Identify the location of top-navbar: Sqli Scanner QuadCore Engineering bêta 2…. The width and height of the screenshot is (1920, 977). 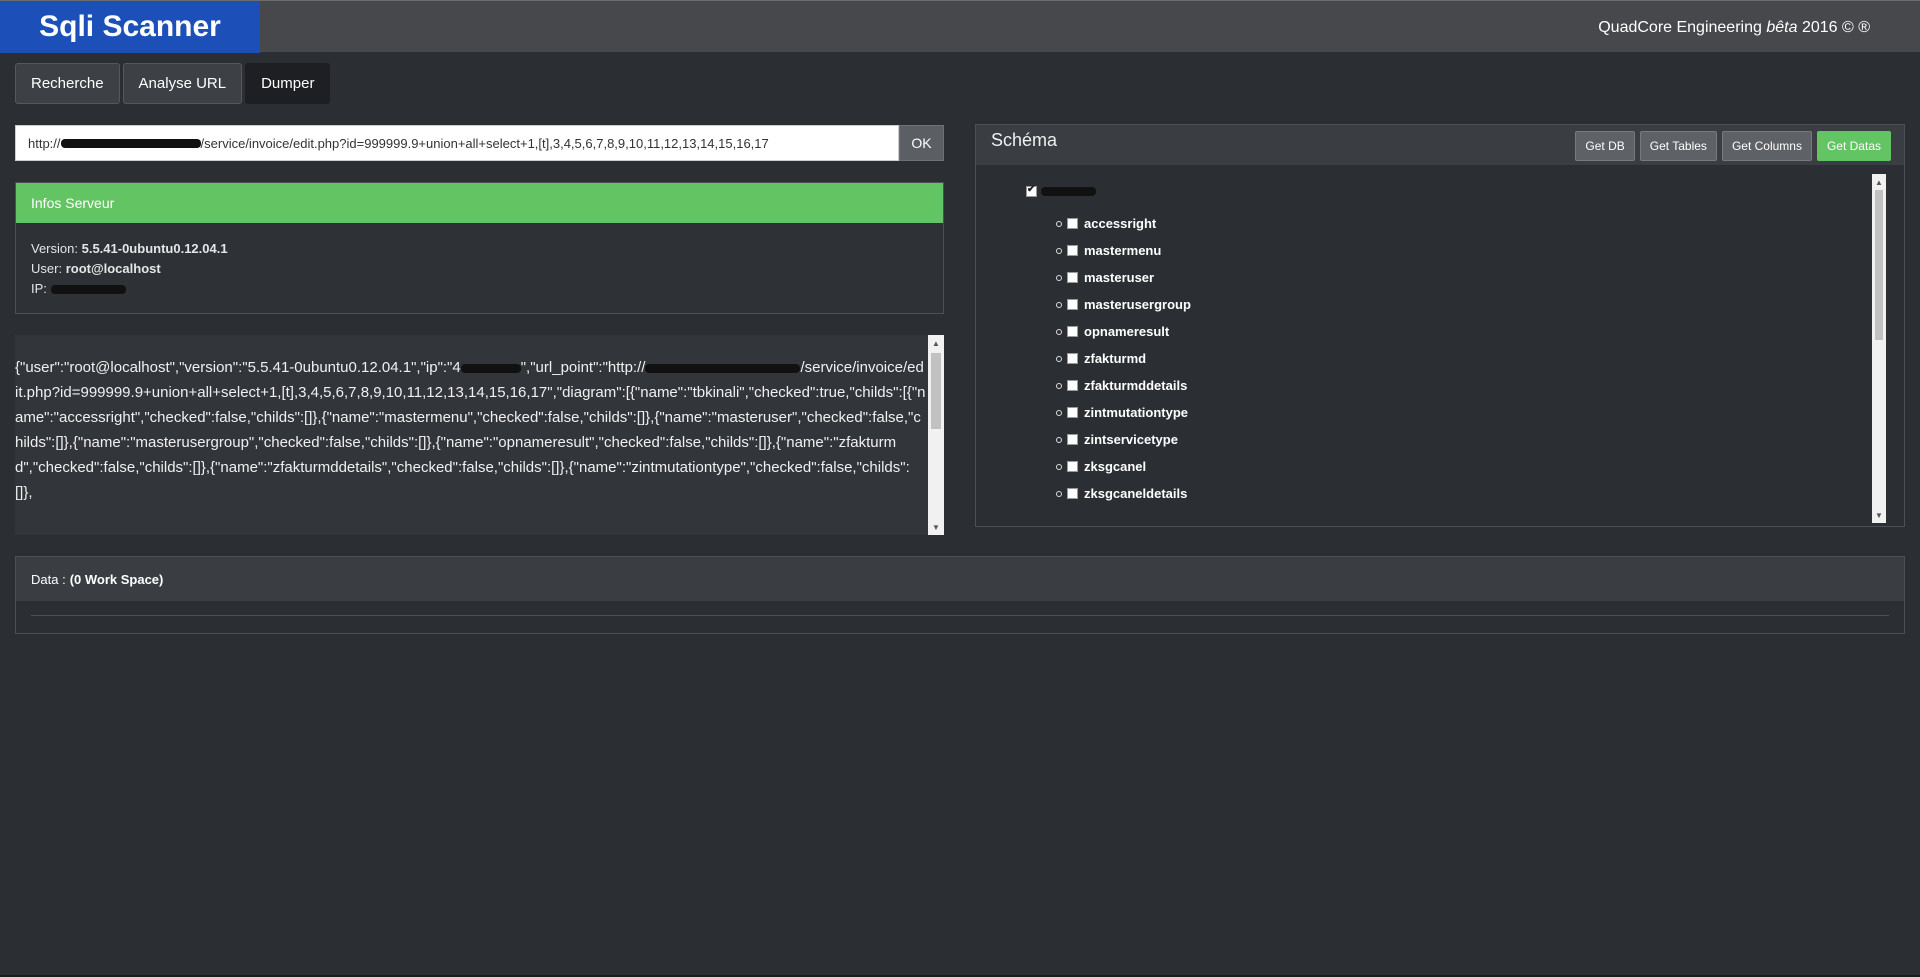
(960, 26).